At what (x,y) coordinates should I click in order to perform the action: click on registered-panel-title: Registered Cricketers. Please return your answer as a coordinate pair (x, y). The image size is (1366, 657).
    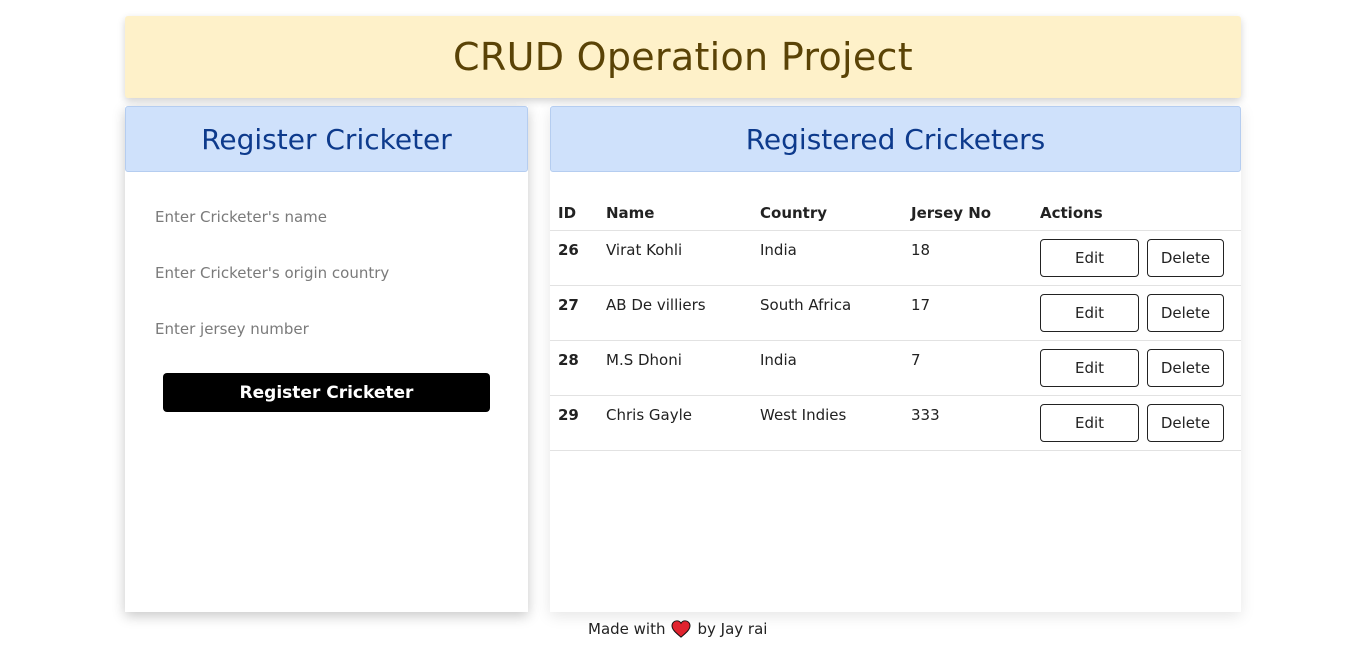
    Looking at the image, I should click on (895, 139).